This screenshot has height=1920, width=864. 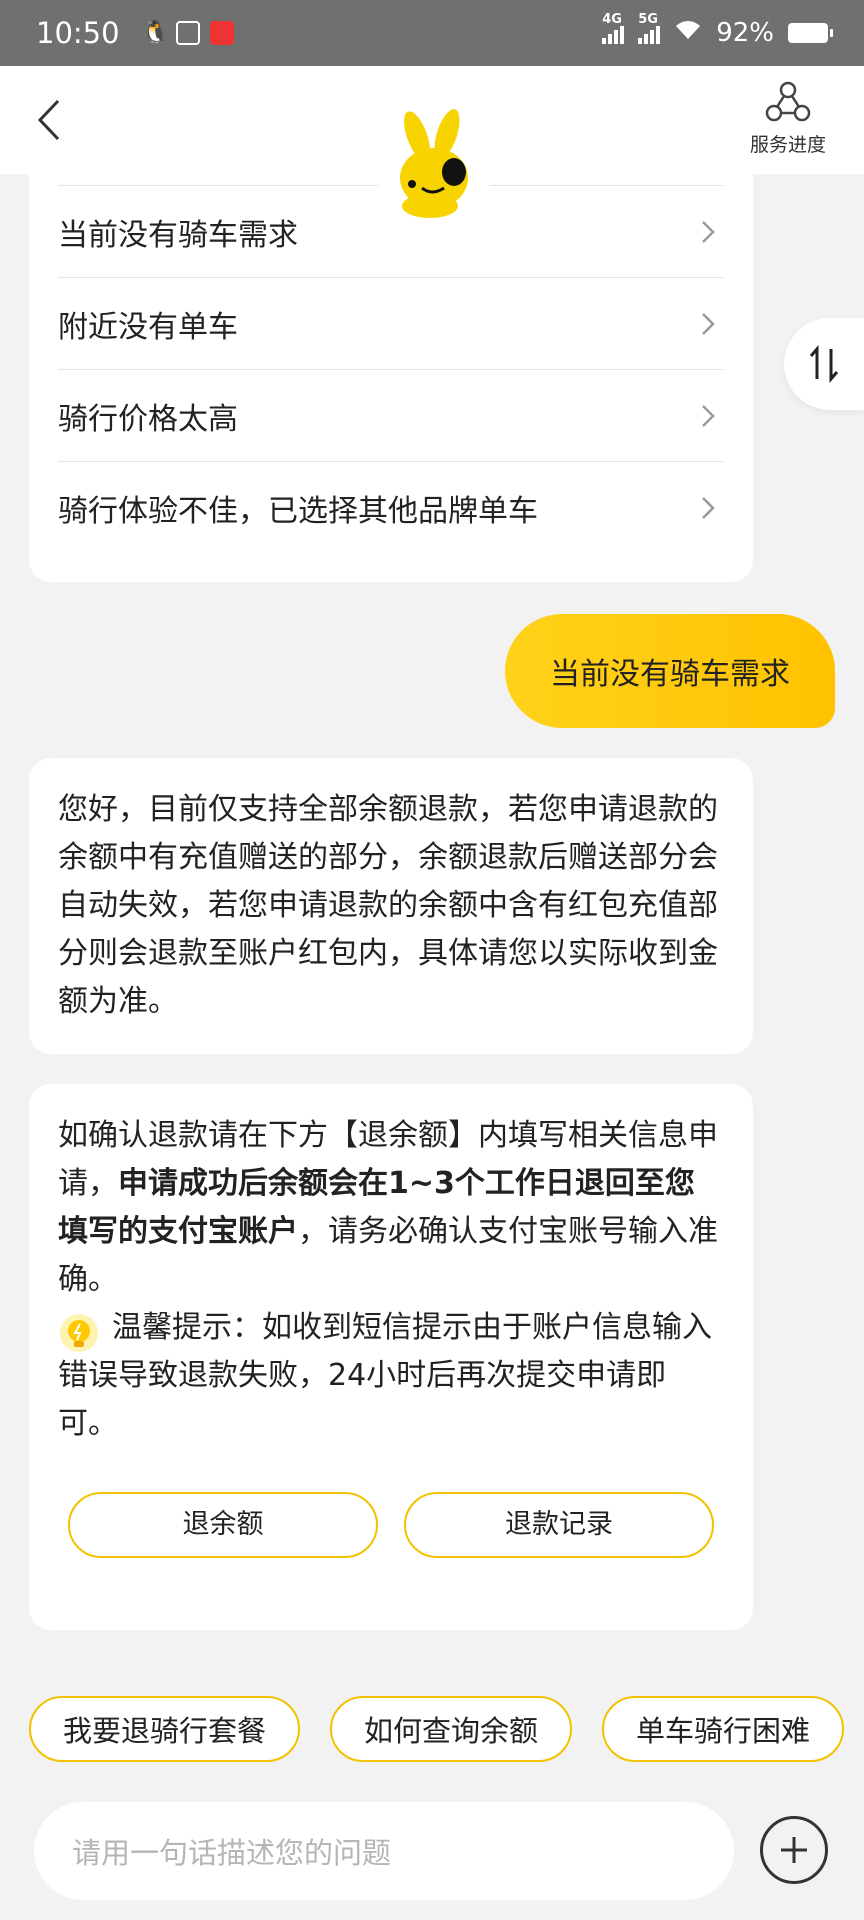 What do you see at coordinates (723, 1729) in the screenshot?
I see `chip-riding-difficulty: 单车骑行困难` at bounding box center [723, 1729].